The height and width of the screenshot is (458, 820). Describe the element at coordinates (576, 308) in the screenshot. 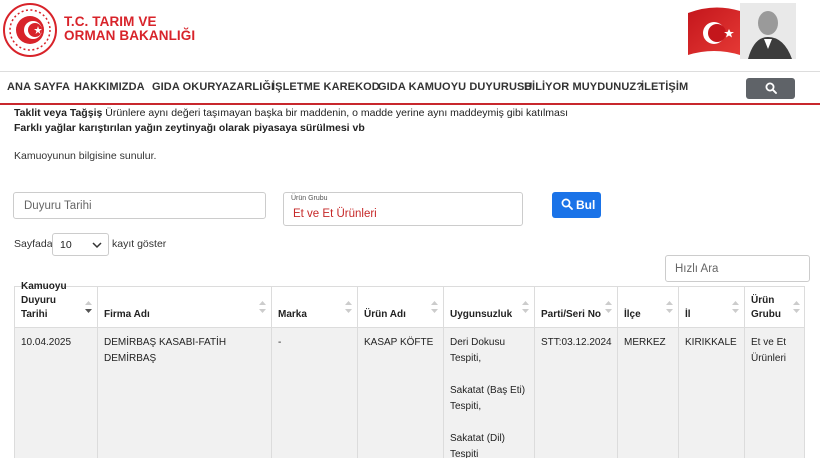

I see `column-header-batch: Parti/Seri No` at that location.